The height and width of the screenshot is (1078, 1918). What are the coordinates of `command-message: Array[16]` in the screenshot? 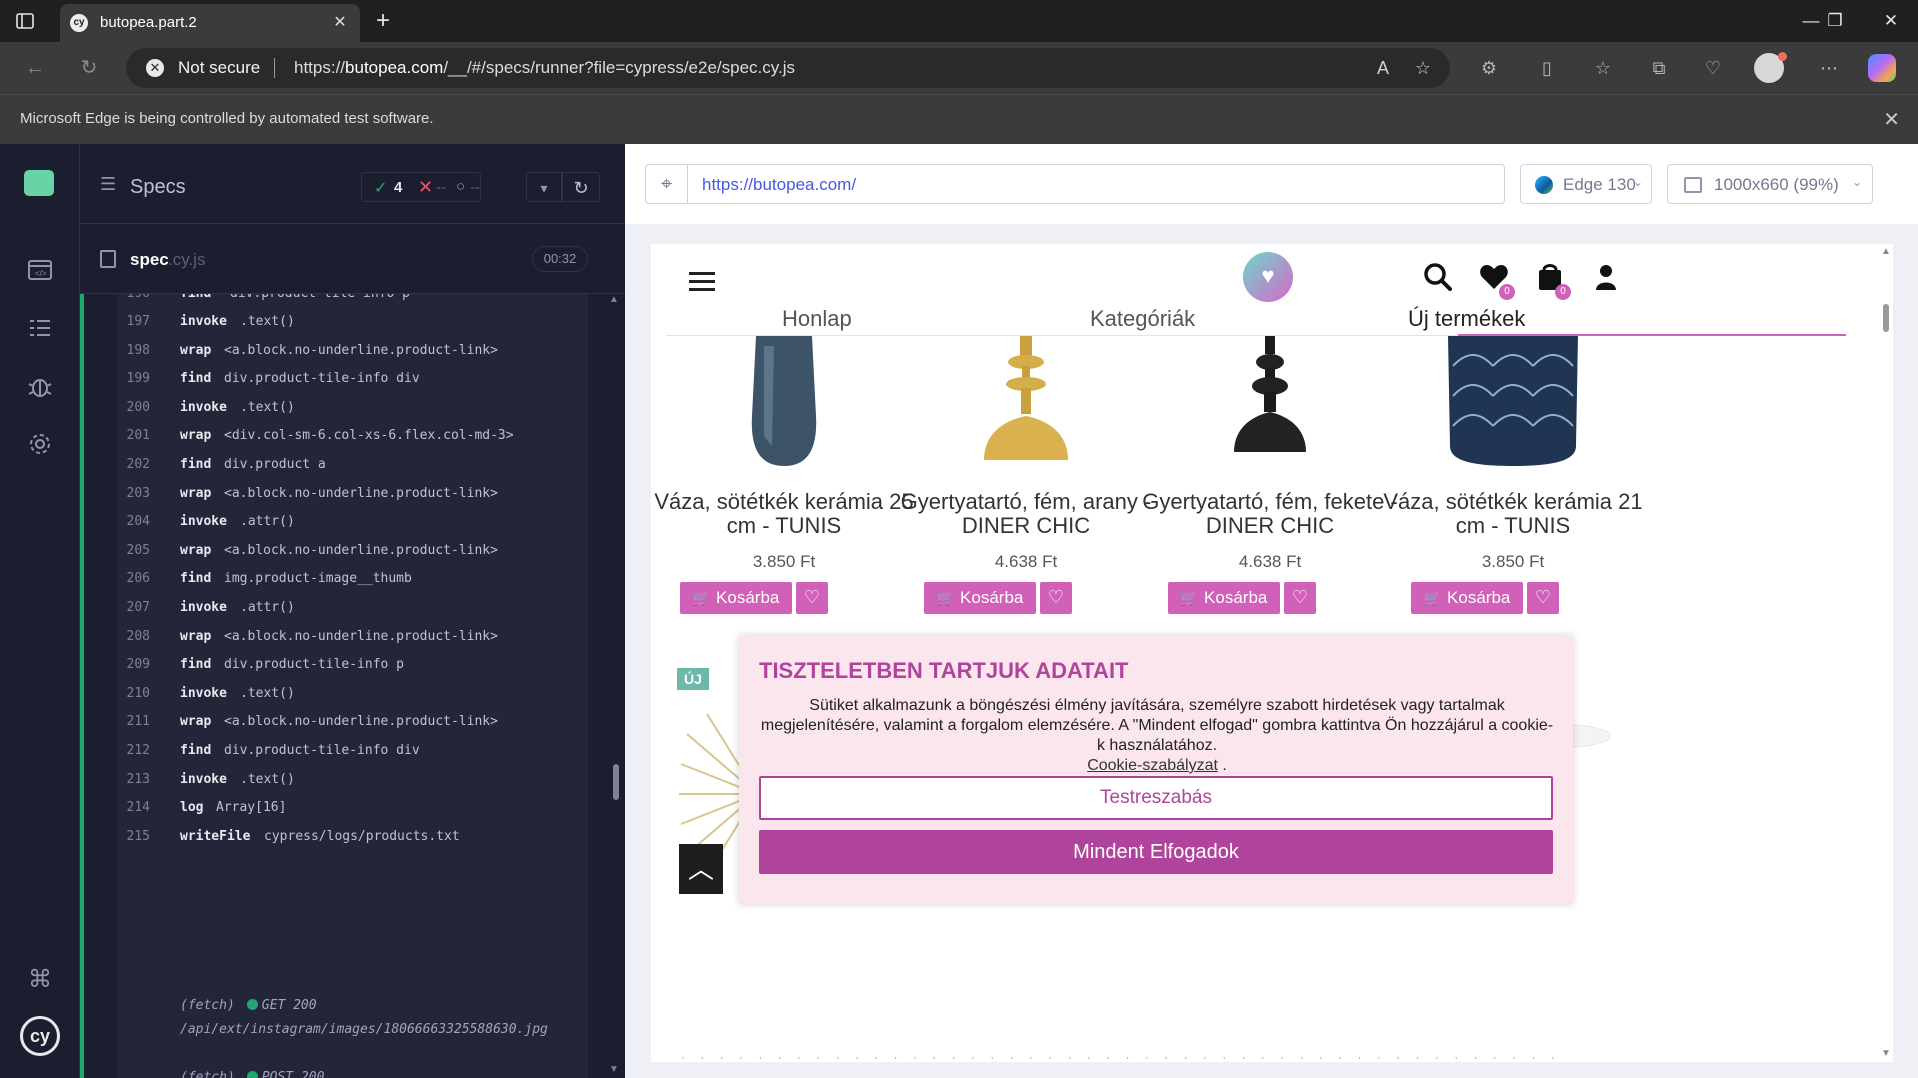 It's located at (251, 808).